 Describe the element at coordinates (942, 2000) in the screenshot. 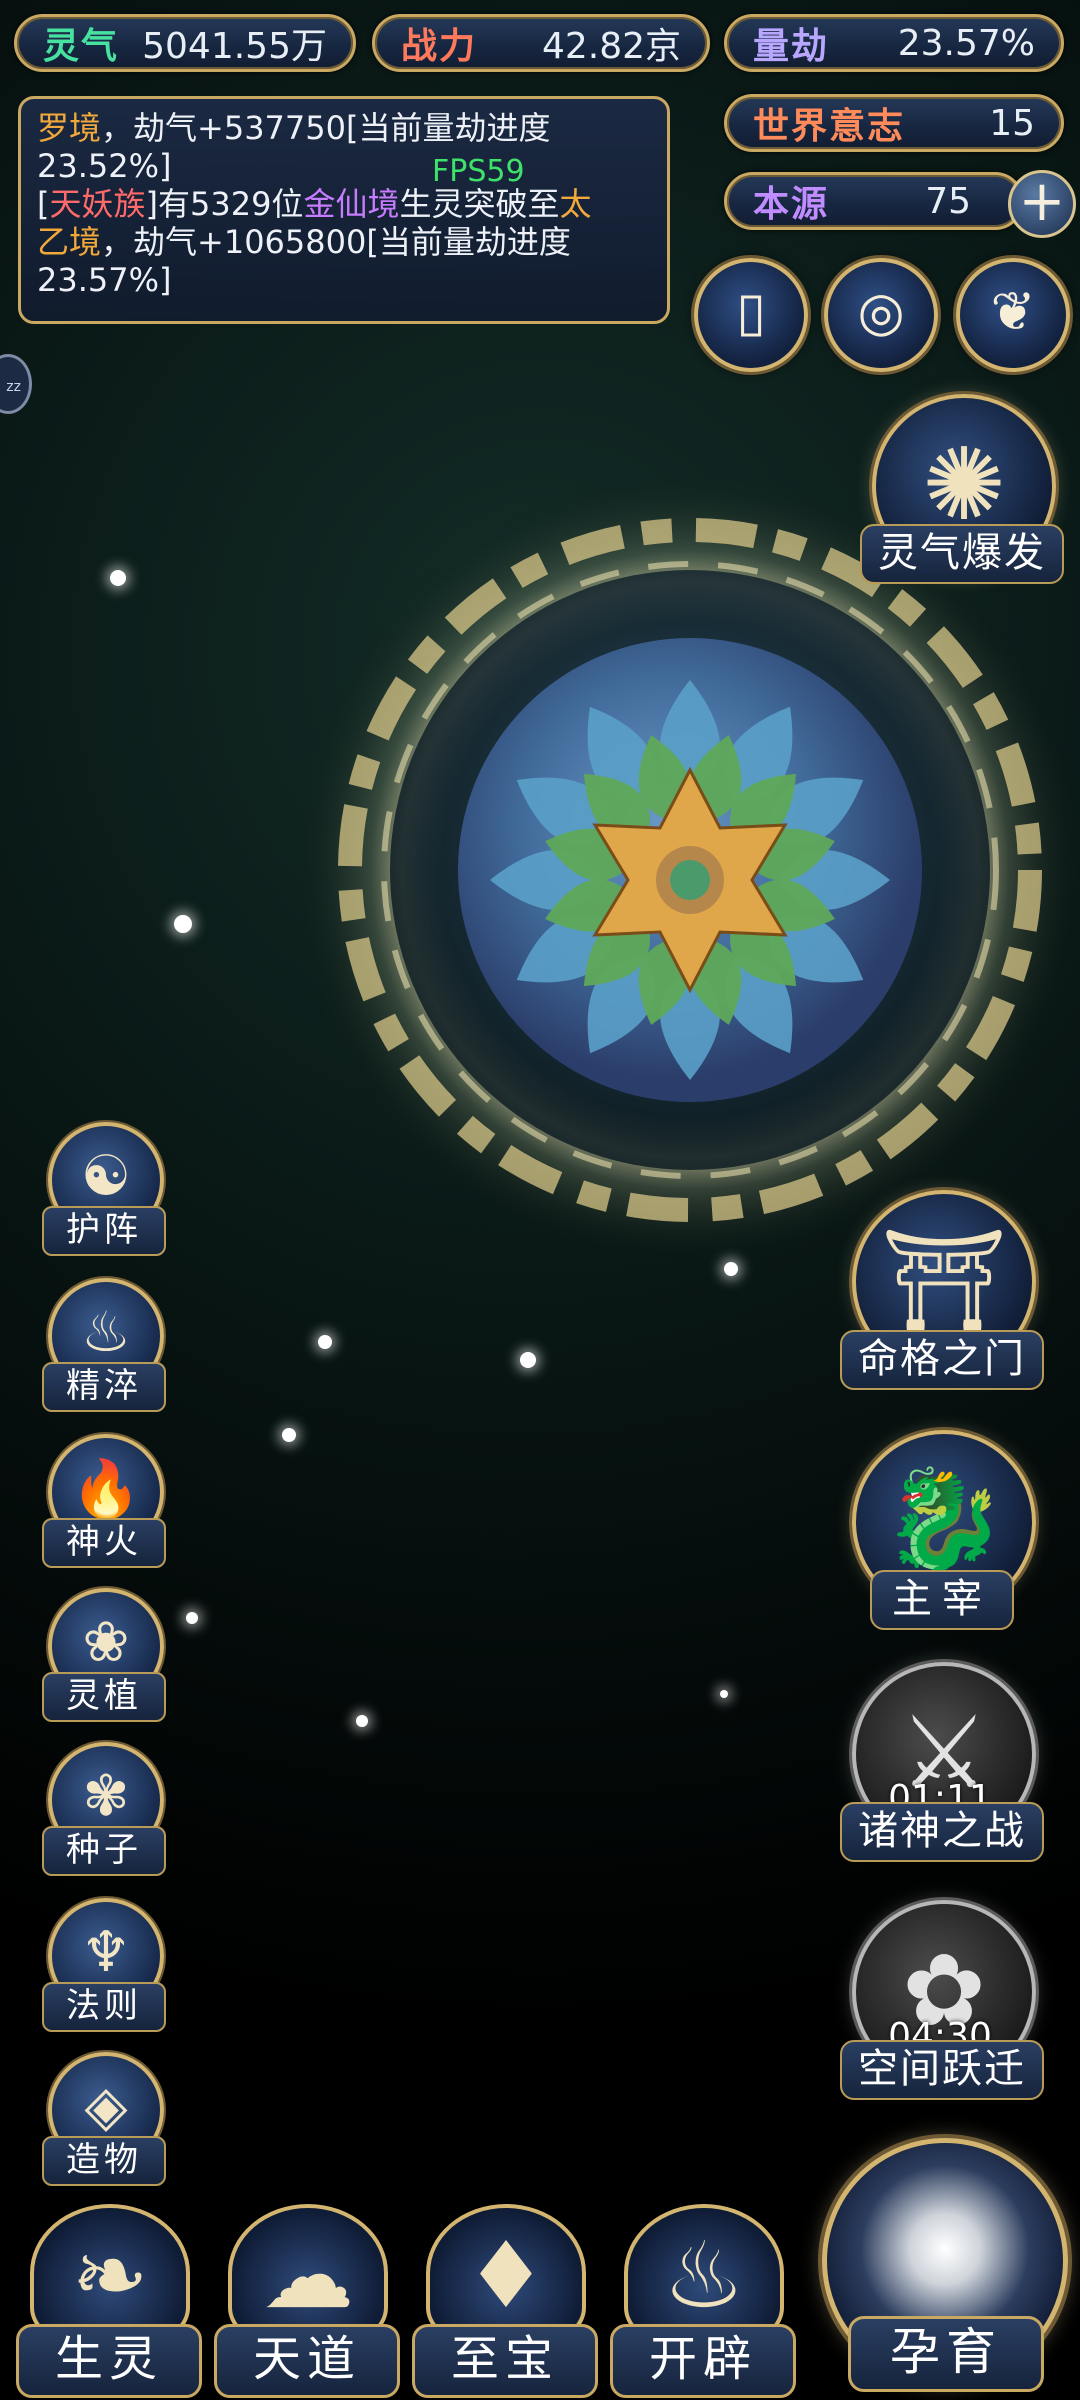

I see `space-jump-button: ✿ 04:30 空间跃迁` at that location.